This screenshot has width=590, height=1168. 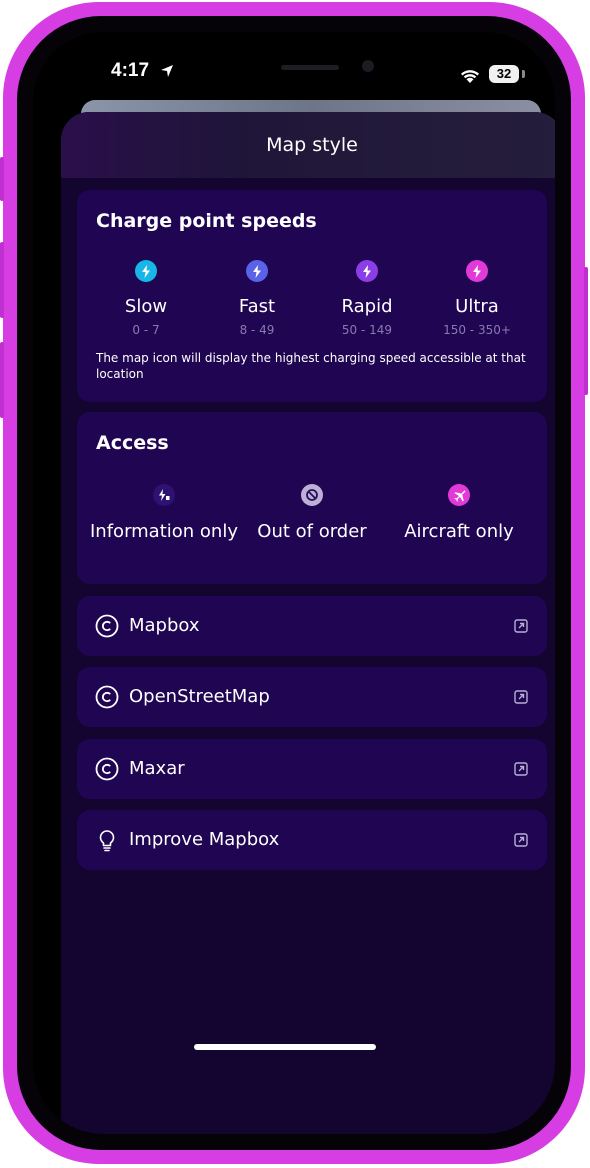 What do you see at coordinates (164, 495) in the screenshot?
I see `info-bolt-icon` at bounding box center [164, 495].